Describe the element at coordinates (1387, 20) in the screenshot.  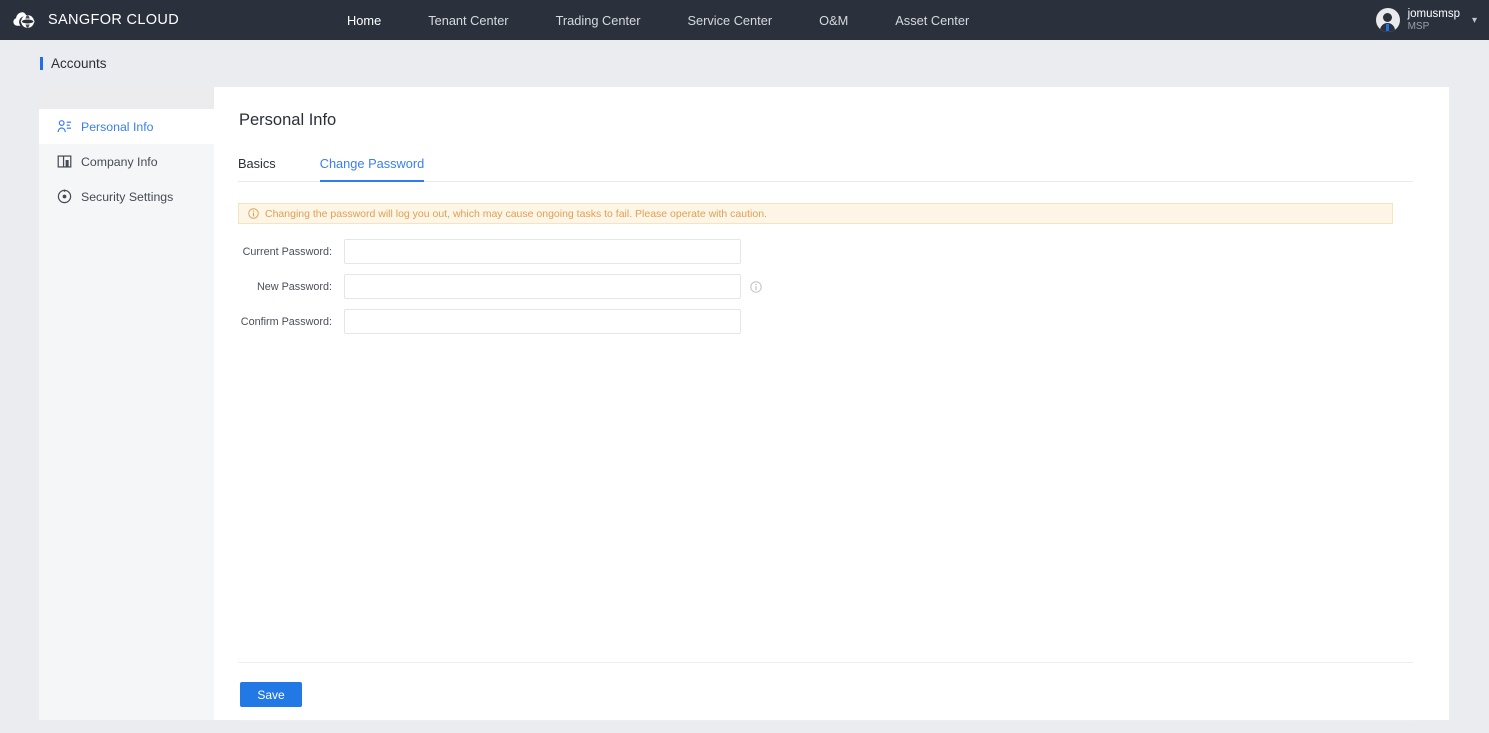
I see `user-avatar-icon` at that location.